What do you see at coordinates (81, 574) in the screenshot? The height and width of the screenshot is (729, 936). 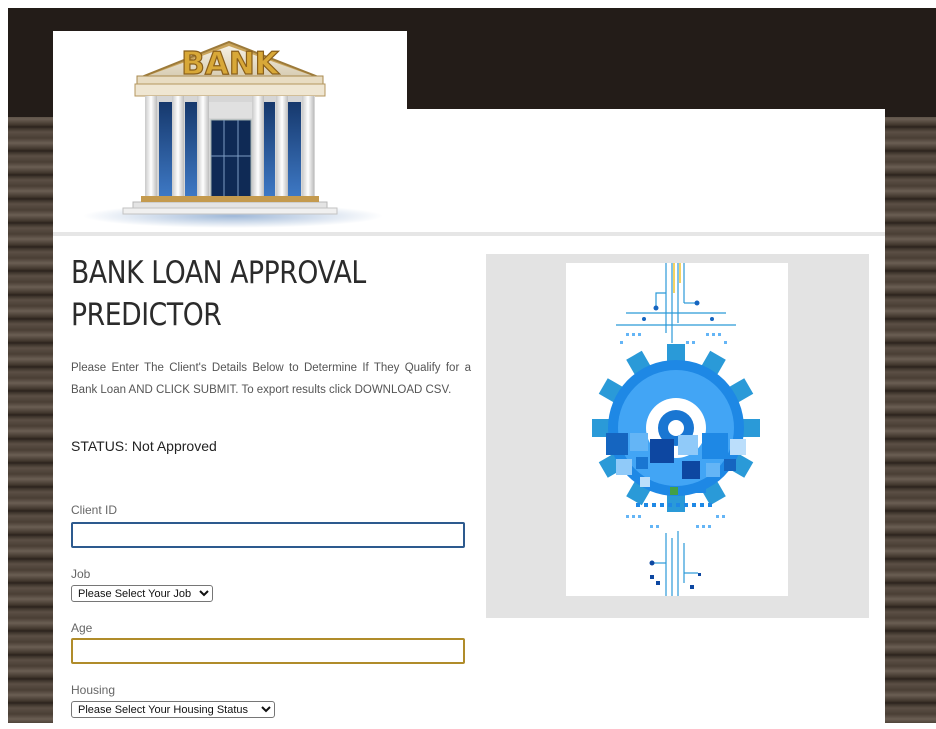 I see `job-label: Job` at bounding box center [81, 574].